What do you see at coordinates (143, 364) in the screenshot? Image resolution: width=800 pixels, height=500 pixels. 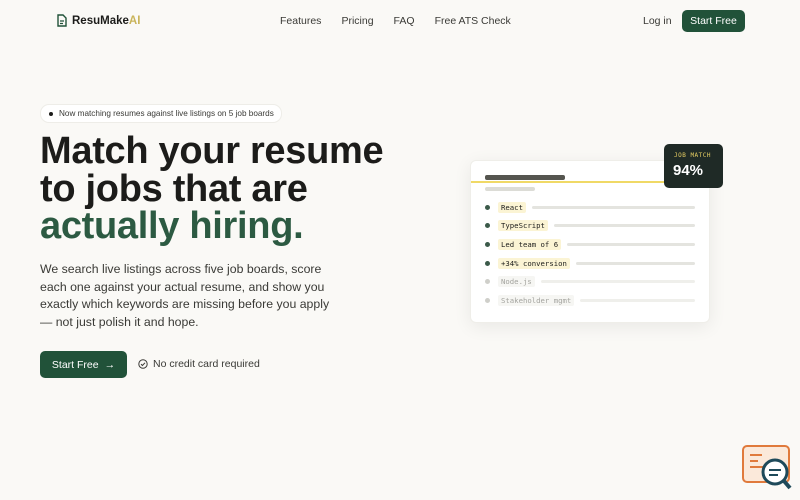 I see `check-circle-icon` at bounding box center [143, 364].